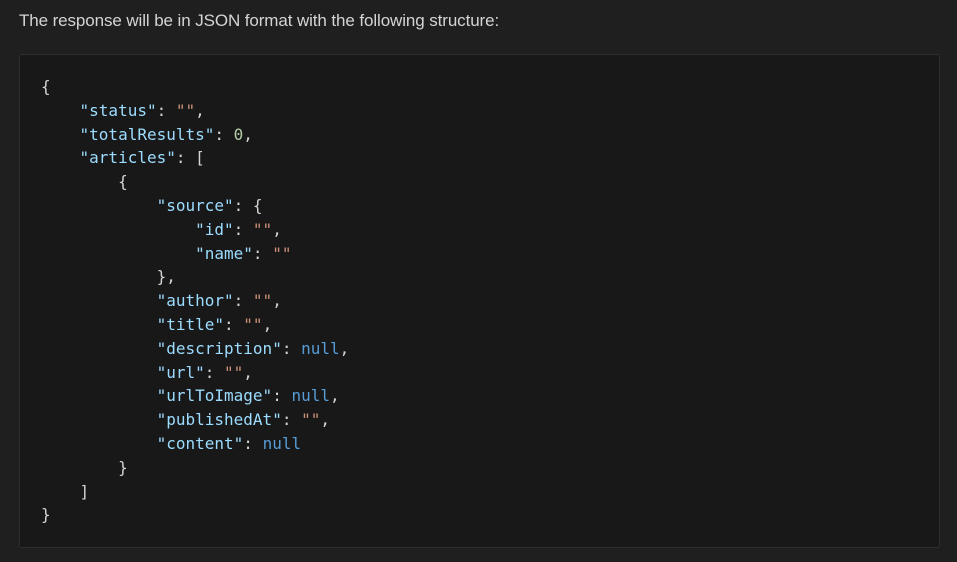 This screenshot has width=957, height=562. I want to click on code-token-key: "author", so click(195, 301).